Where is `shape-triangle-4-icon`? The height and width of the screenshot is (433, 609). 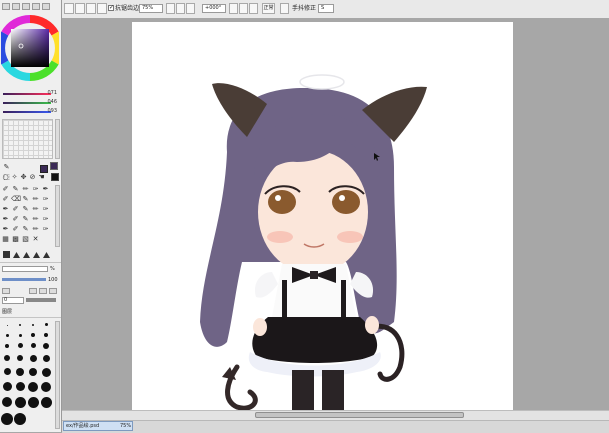
shape-triangle-4-icon is located at coordinates (46, 255).